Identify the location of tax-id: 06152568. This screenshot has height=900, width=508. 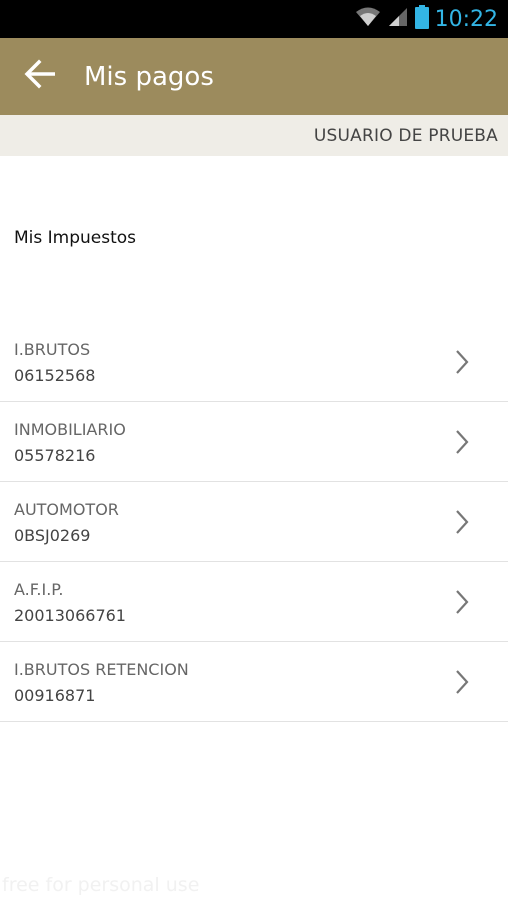
(55, 375).